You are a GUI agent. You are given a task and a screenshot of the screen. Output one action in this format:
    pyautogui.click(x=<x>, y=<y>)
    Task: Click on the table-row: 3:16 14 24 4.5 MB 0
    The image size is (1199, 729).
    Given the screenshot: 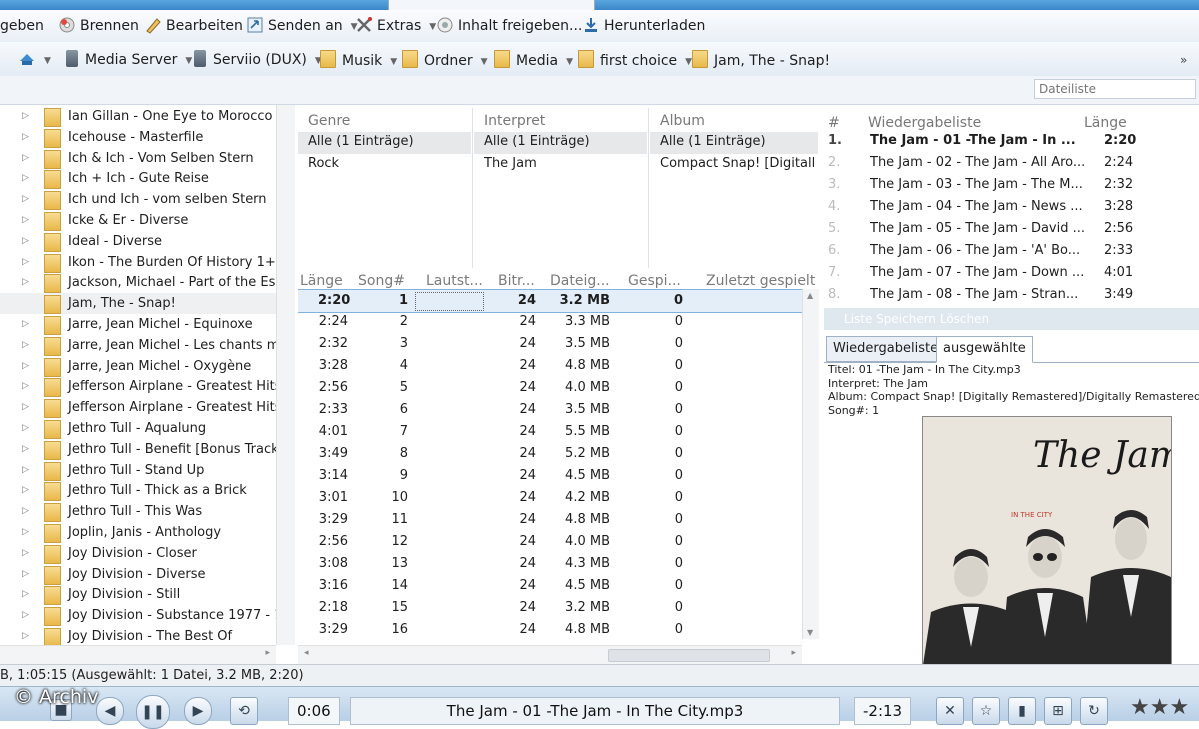 What is the action you would take?
    pyautogui.click(x=550, y=586)
    